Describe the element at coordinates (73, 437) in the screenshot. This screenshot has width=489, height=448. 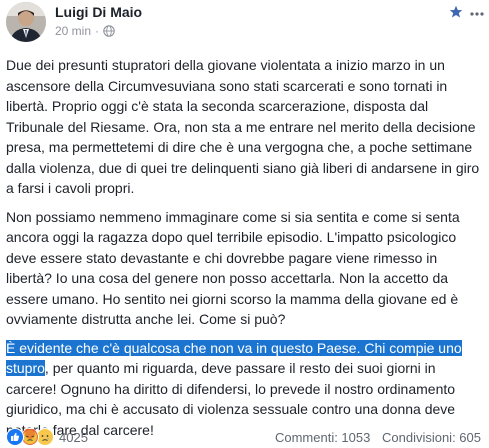
I see `reaction-count: 4025` at that location.